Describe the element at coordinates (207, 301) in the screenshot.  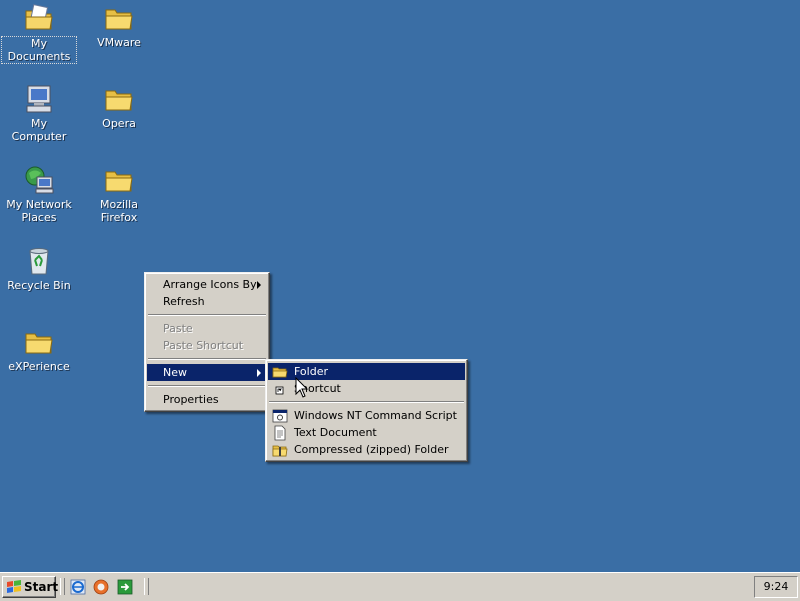
I see `menu-item-refresh: Refresh` at that location.